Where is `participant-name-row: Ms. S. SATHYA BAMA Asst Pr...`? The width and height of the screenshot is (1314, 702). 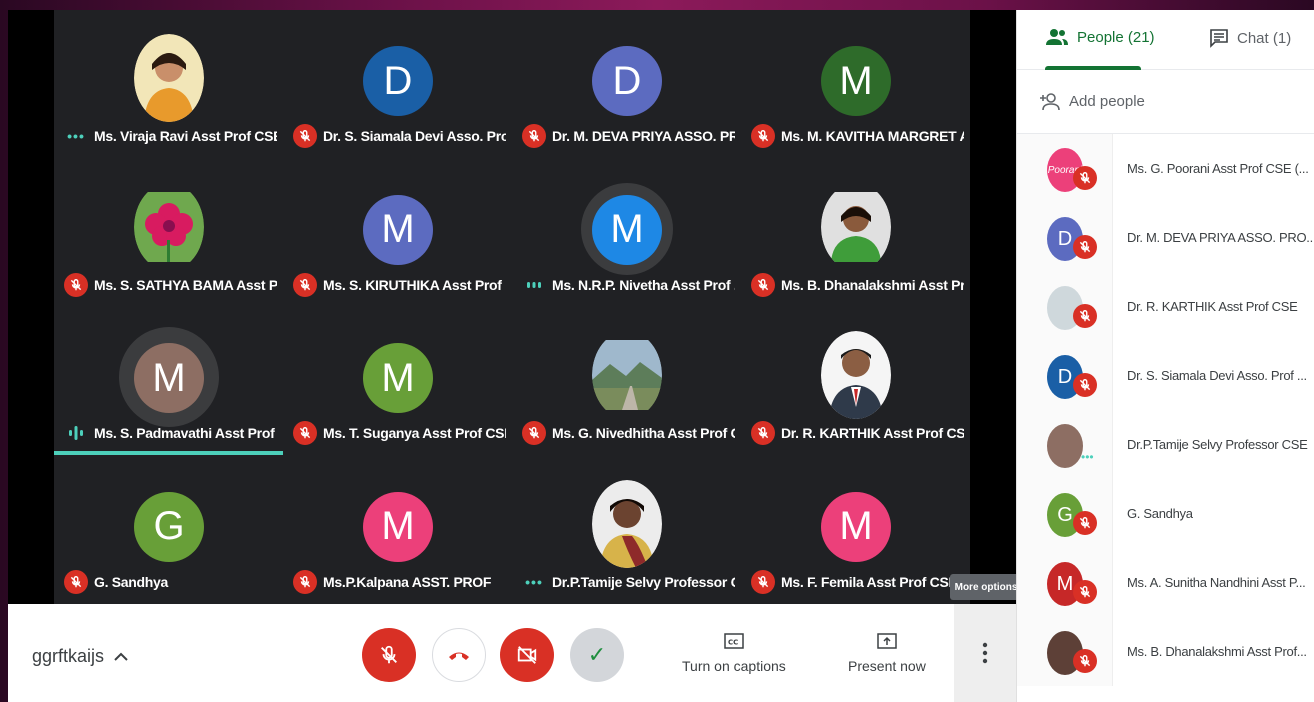 participant-name-row: Ms. S. SATHYA BAMA Asst Pr... is located at coordinates (170, 284).